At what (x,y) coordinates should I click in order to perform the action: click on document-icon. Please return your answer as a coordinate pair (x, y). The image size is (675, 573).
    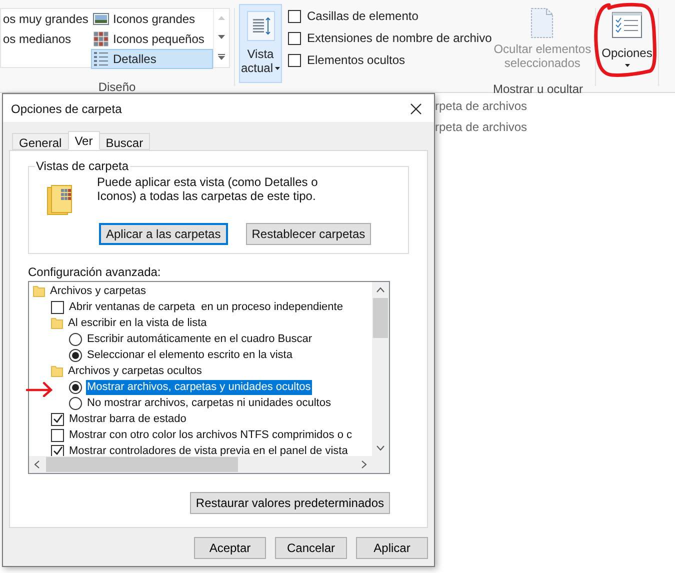
    Looking at the image, I should click on (542, 23).